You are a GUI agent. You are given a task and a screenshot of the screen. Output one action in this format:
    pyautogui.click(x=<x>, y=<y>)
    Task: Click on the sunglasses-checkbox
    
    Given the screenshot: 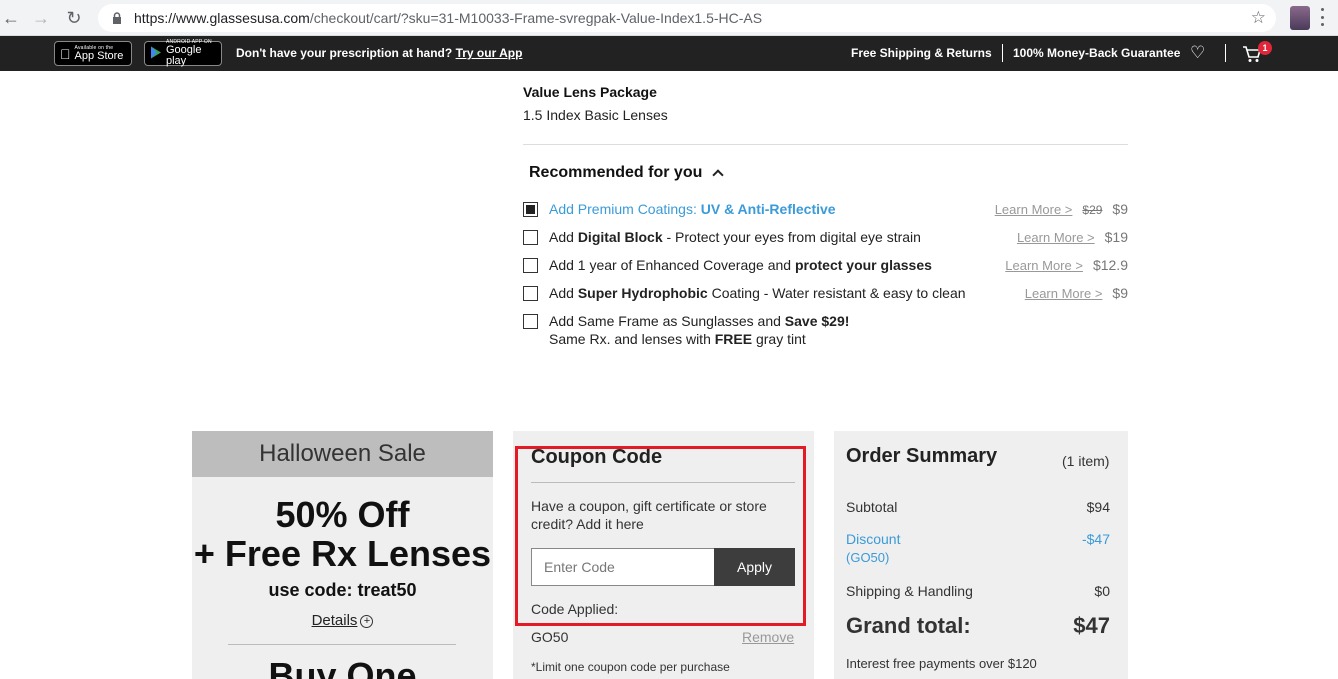 What is the action you would take?
    pyautogui.click(x=530, y=321)
    